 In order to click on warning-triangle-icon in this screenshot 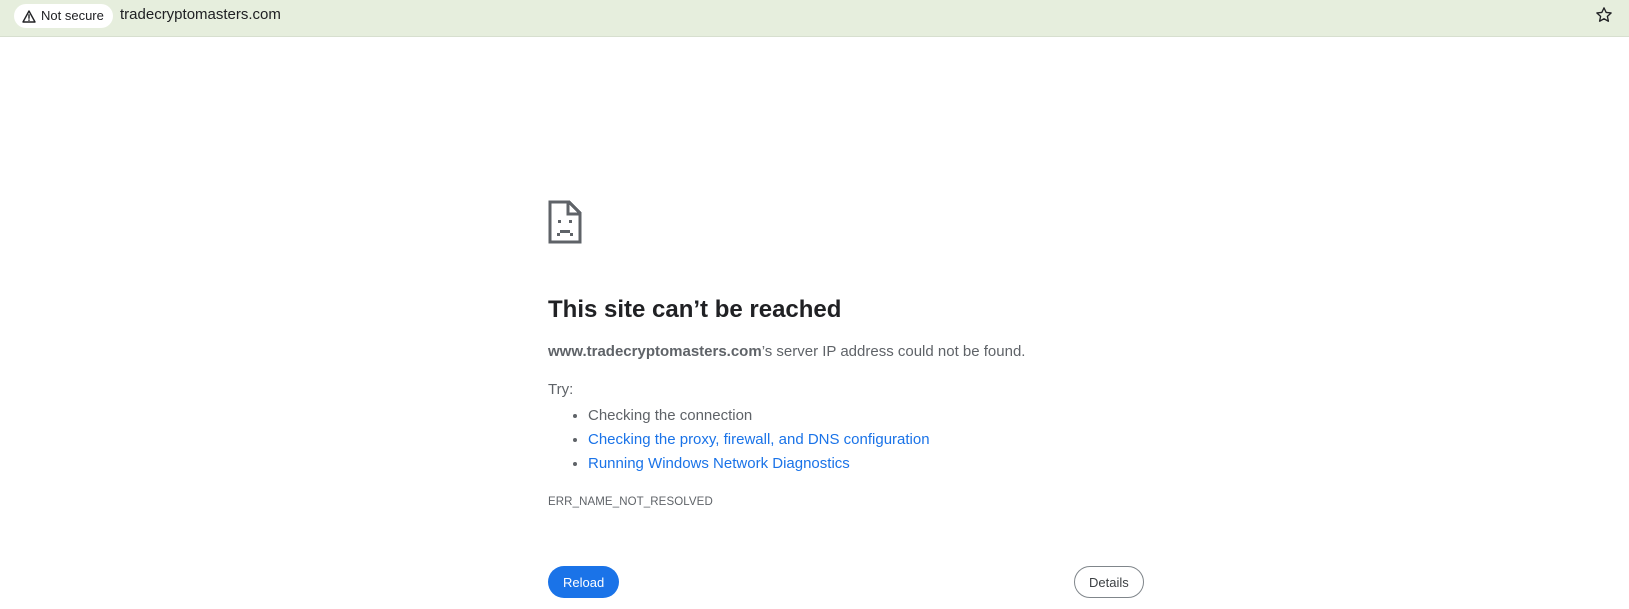, I will do `click(29, 16)`.